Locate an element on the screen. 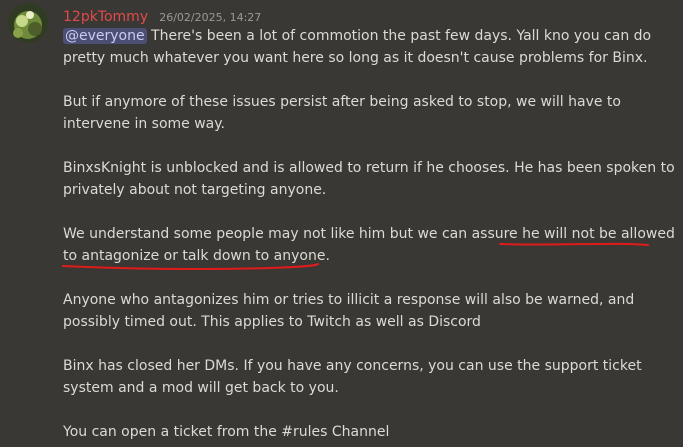 The image size is (683, 447). message-line: system and a mod will get back to you. is located at coordinates (201, 388).